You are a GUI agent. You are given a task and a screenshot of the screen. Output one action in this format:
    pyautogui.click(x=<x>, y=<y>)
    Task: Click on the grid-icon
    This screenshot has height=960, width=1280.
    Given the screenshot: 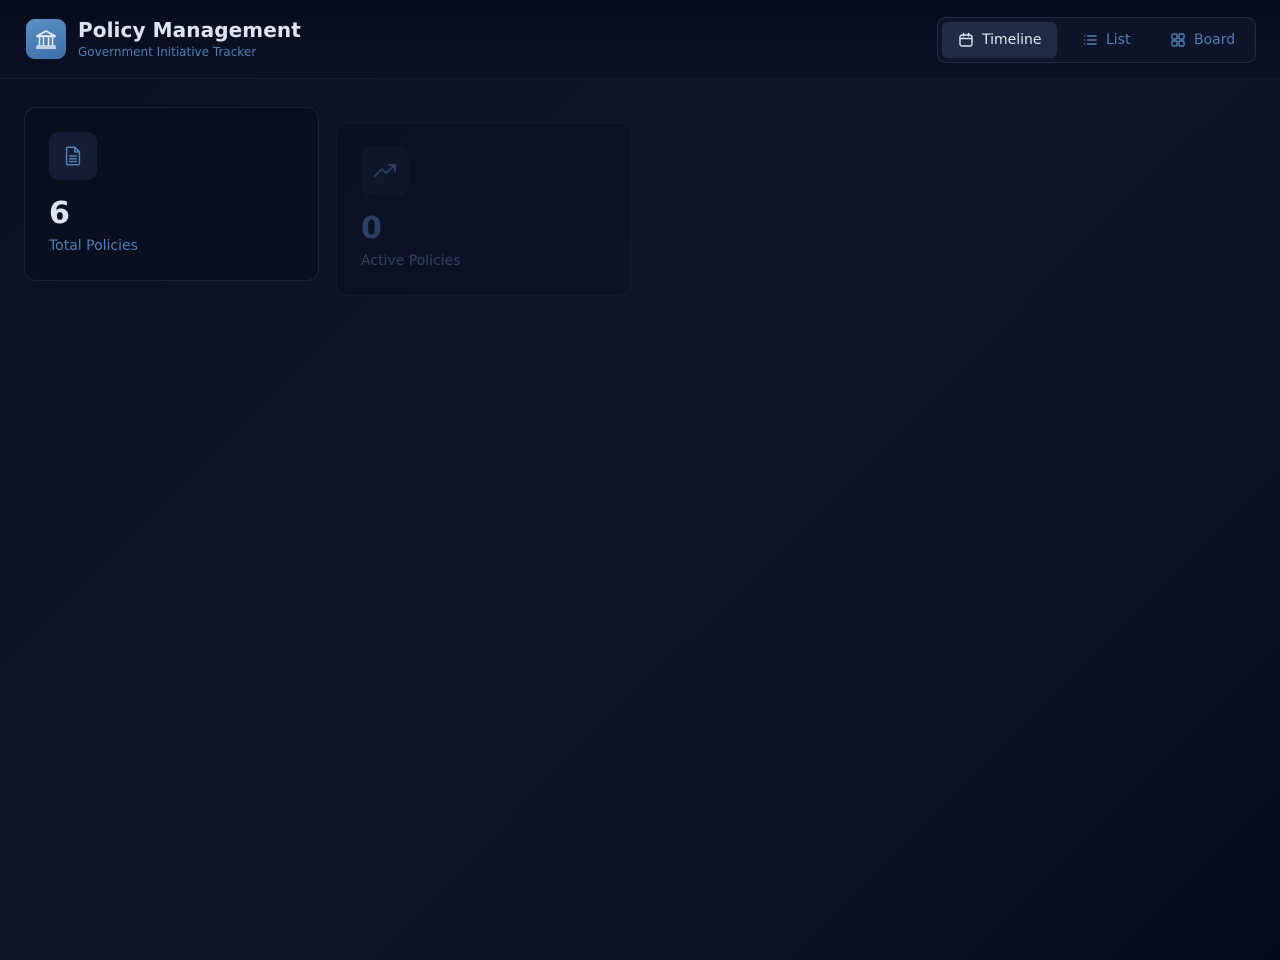 What is the action you would take?
    pyautogui.click(x=1178, y=40)
    